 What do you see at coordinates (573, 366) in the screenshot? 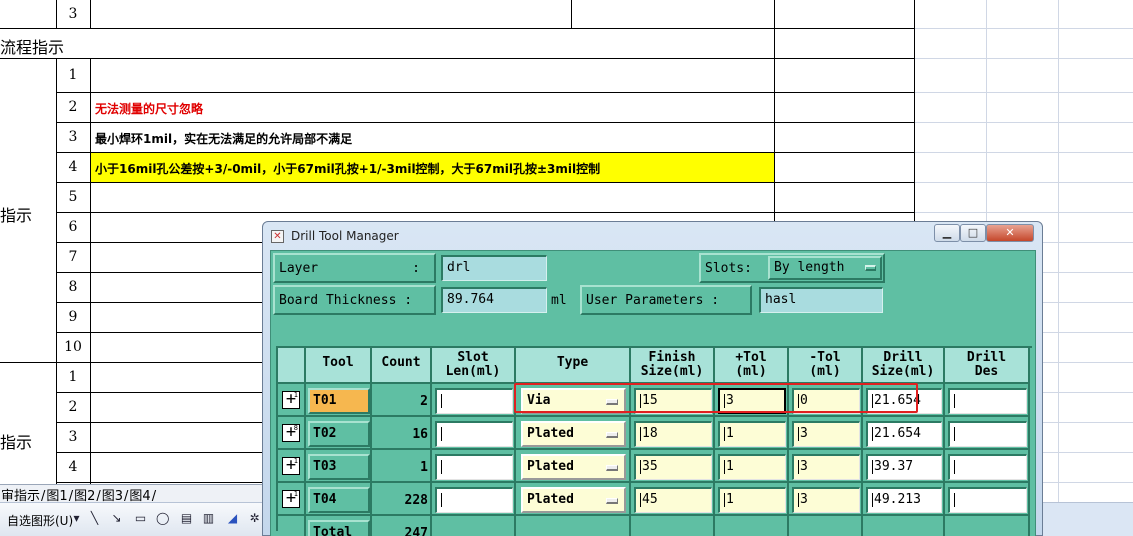
I see `col-header-type: Type` at bounding box center [573, 366].